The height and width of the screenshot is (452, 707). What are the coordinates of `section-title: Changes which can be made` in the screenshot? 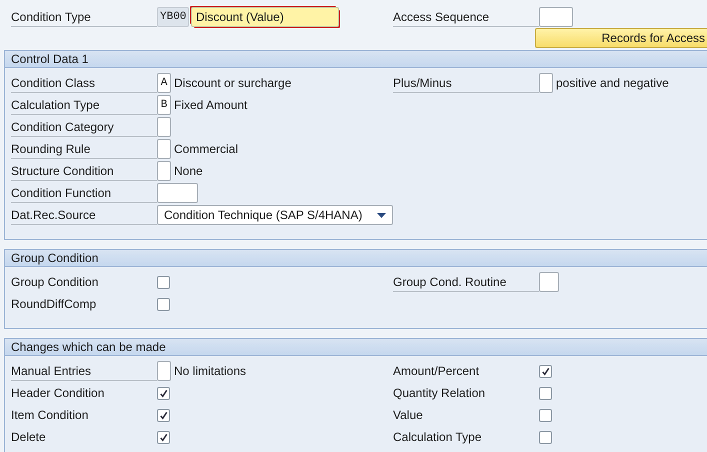 It's located at (356, 347).